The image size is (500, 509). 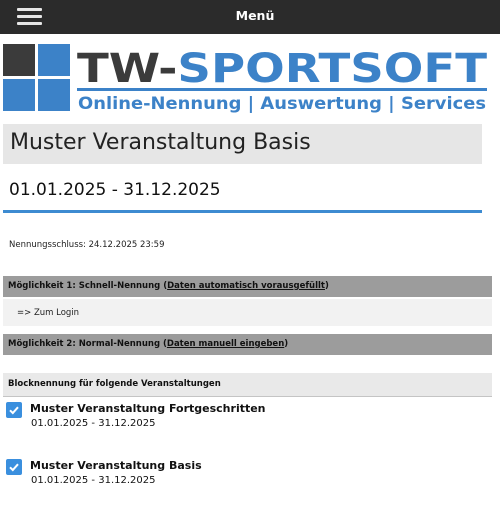 What do you see at coordinates (225, 344) in the screenshot?
I see `option2-link: Daten manuell eingeben` at bounding box center [225, 344].